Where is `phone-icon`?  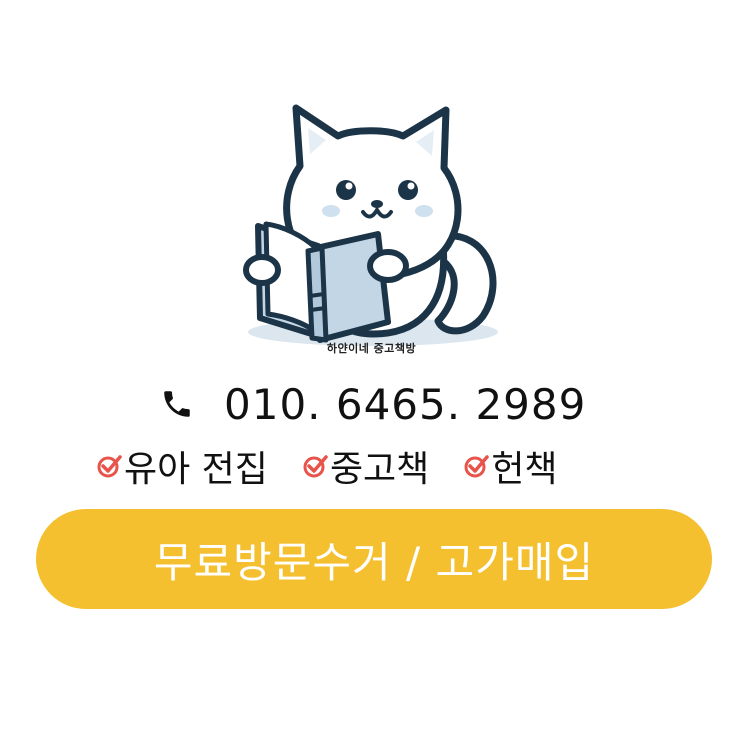
phone-icon is located at coordinates (177, 404).